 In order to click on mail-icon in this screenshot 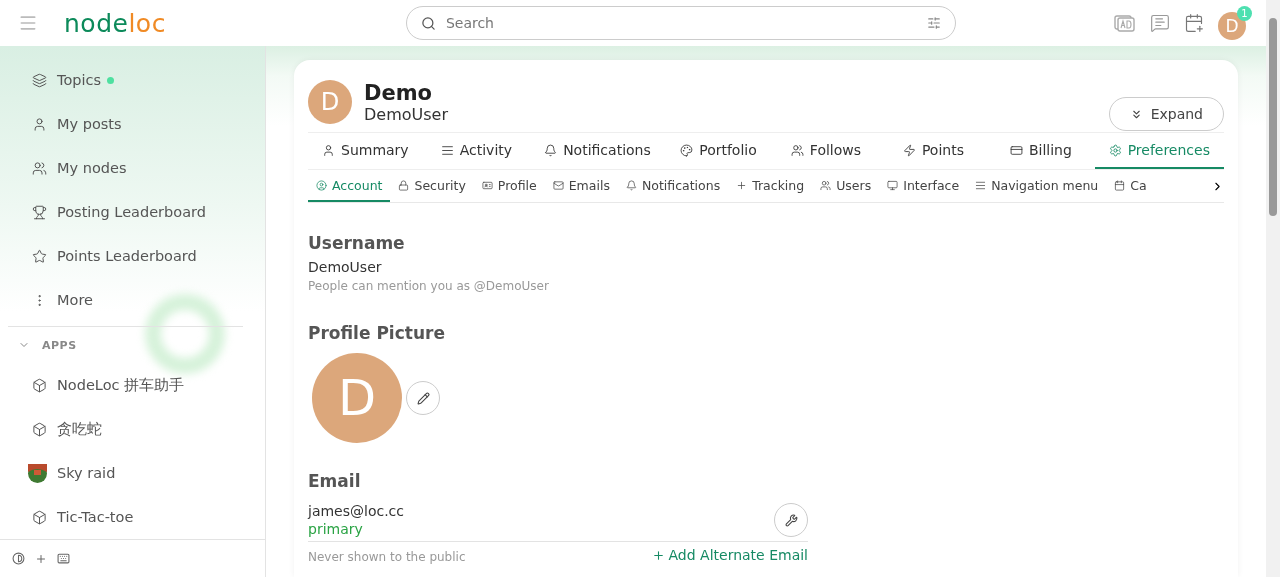, I will do `click(558, 185)`.